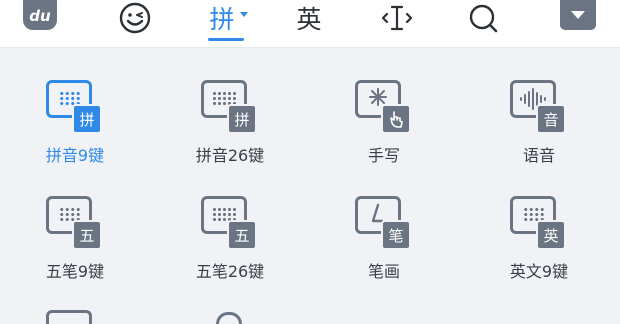 The image size is (620, 324). What do you see at coordinates (244, 14) in the screenshot?
I see `chevron-down-icon` at bounding box center [244, 14].